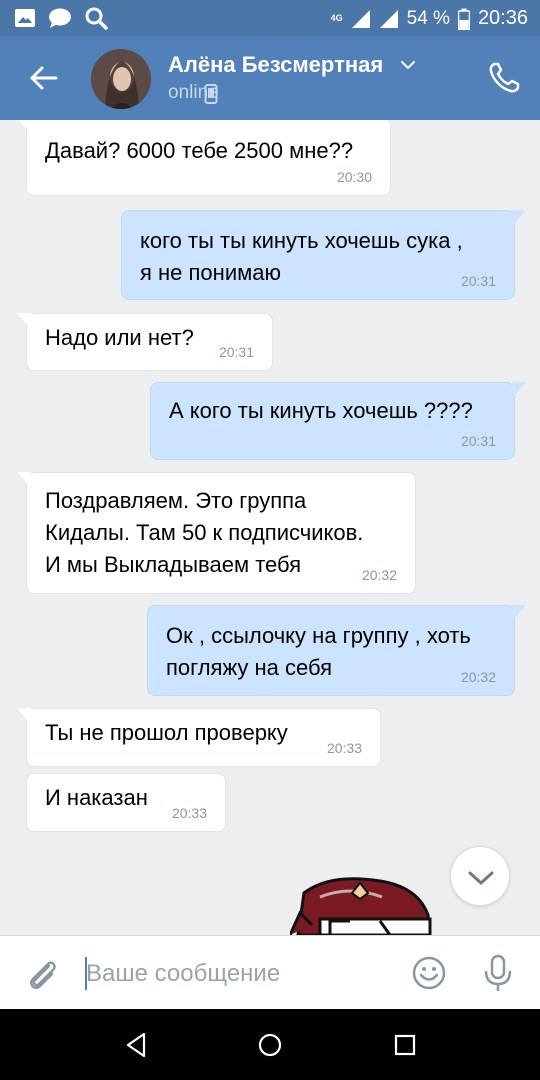 Image resolution: width=540 pixels, height=1080 pixels. I want to click on message-bubble-incoming: Давай? 6000 тебе 2500 мне?? 20:30, so click(204, 158).